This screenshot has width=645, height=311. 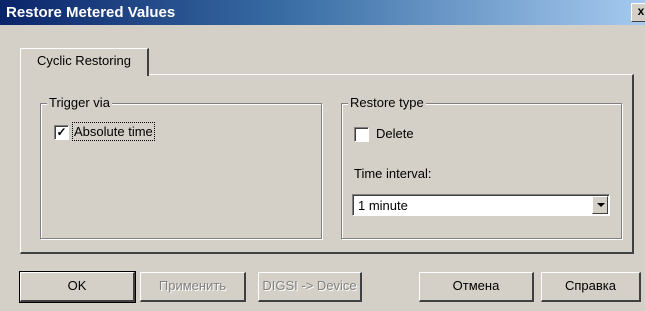 I want to click on chevron-down-icon, so click(x=600, y=205).